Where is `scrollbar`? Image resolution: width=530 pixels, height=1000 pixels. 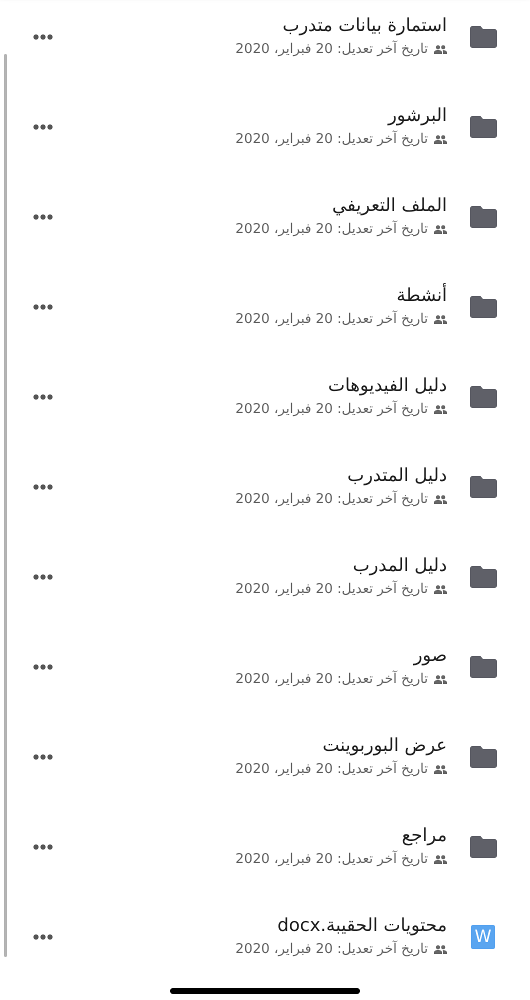
scrollbar is located at coordinates (5, 505).